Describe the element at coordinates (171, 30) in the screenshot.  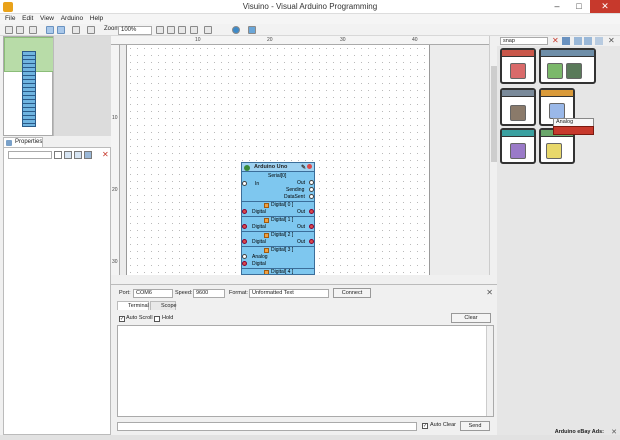
I see `zoom-out-icon` at that location.